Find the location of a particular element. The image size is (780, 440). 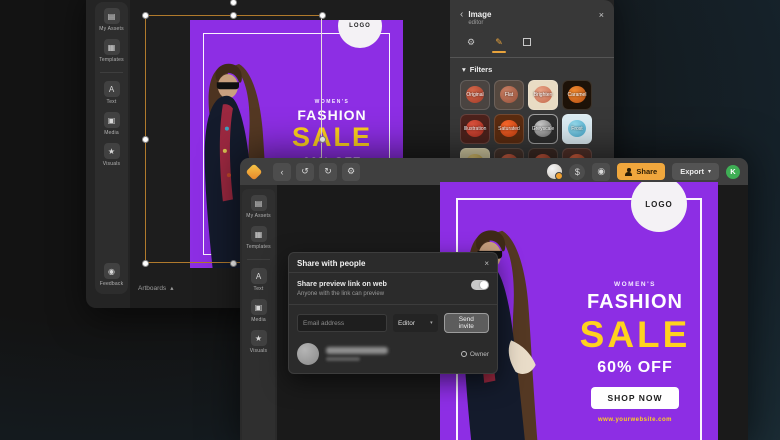

gear-icon: ⚙ is located at coordinates (351, 171).